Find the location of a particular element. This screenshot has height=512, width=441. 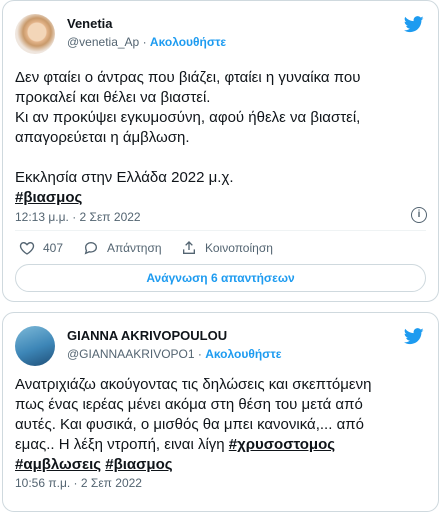

like-button: 407 is located at coordinates (41, 248).